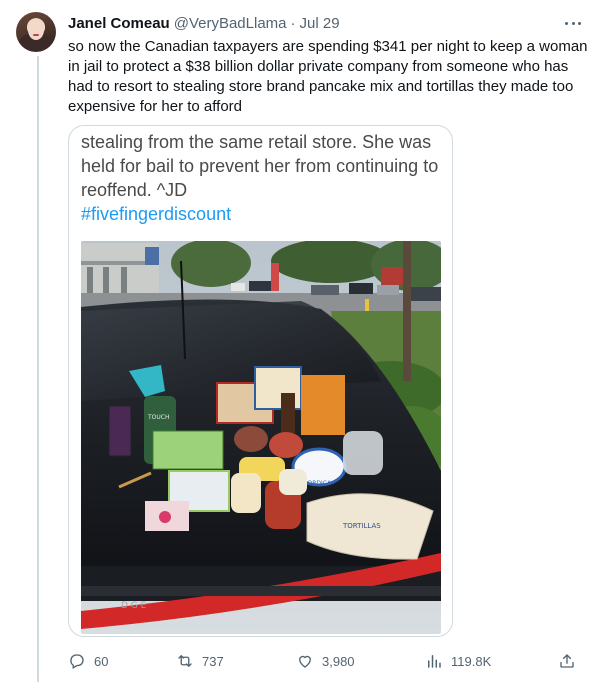 The height and width of the screenshot is (682, 598). Describe the element at coordinates (471, 661) in the screenshot. I see `views-count: 119.8K` at that location.